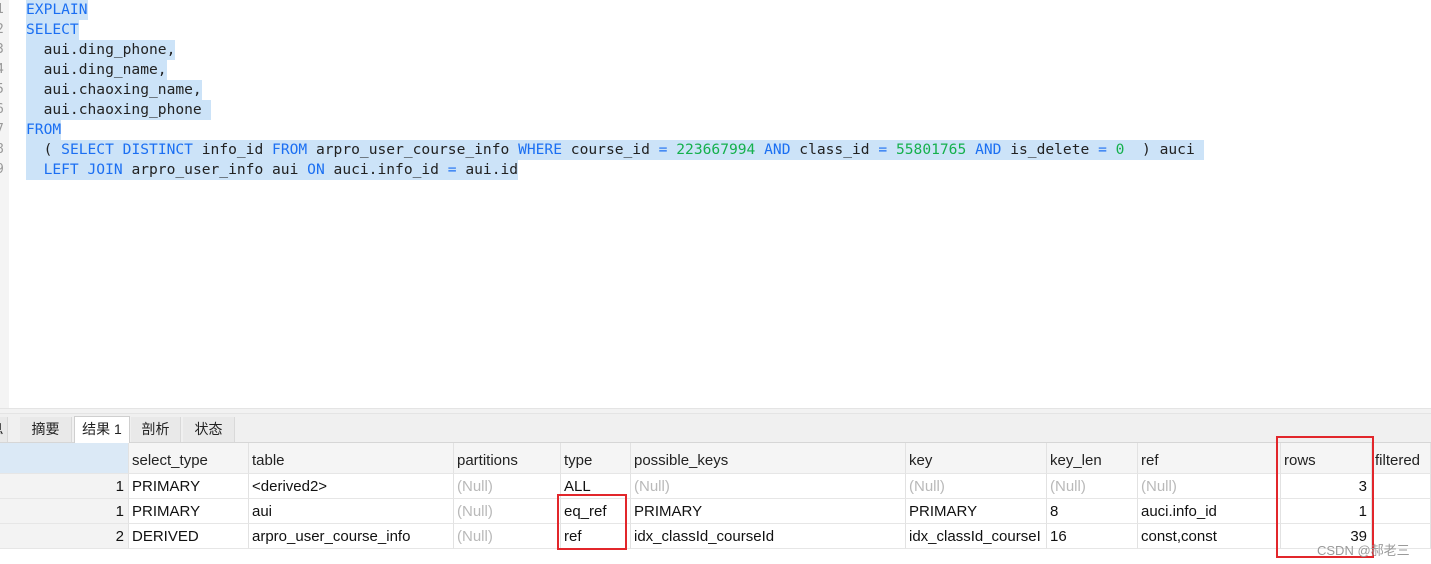 Image resolution: width=1431 pixels, height=564 pixels. I want to click on sql-keyword: ON, so click(316, 169).